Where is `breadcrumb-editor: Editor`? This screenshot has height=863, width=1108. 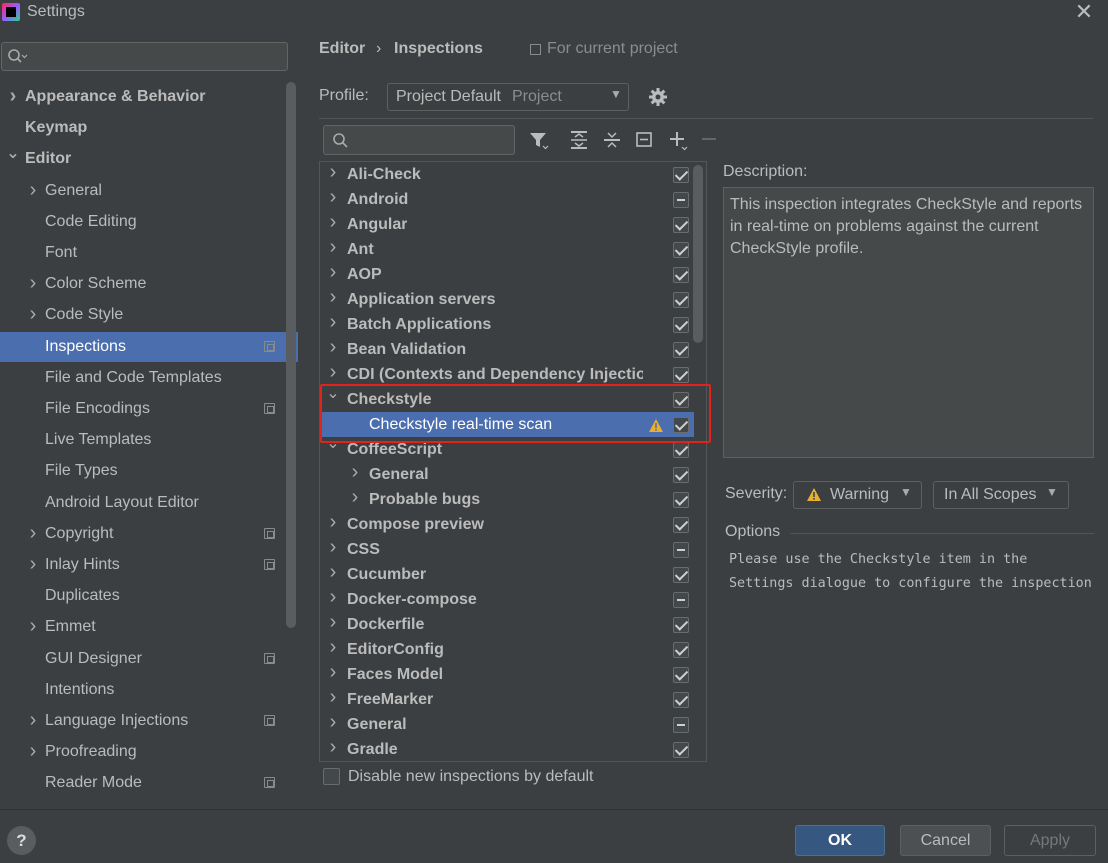
breadcrumb-editor: Editor is located at coordinates (342, 49).